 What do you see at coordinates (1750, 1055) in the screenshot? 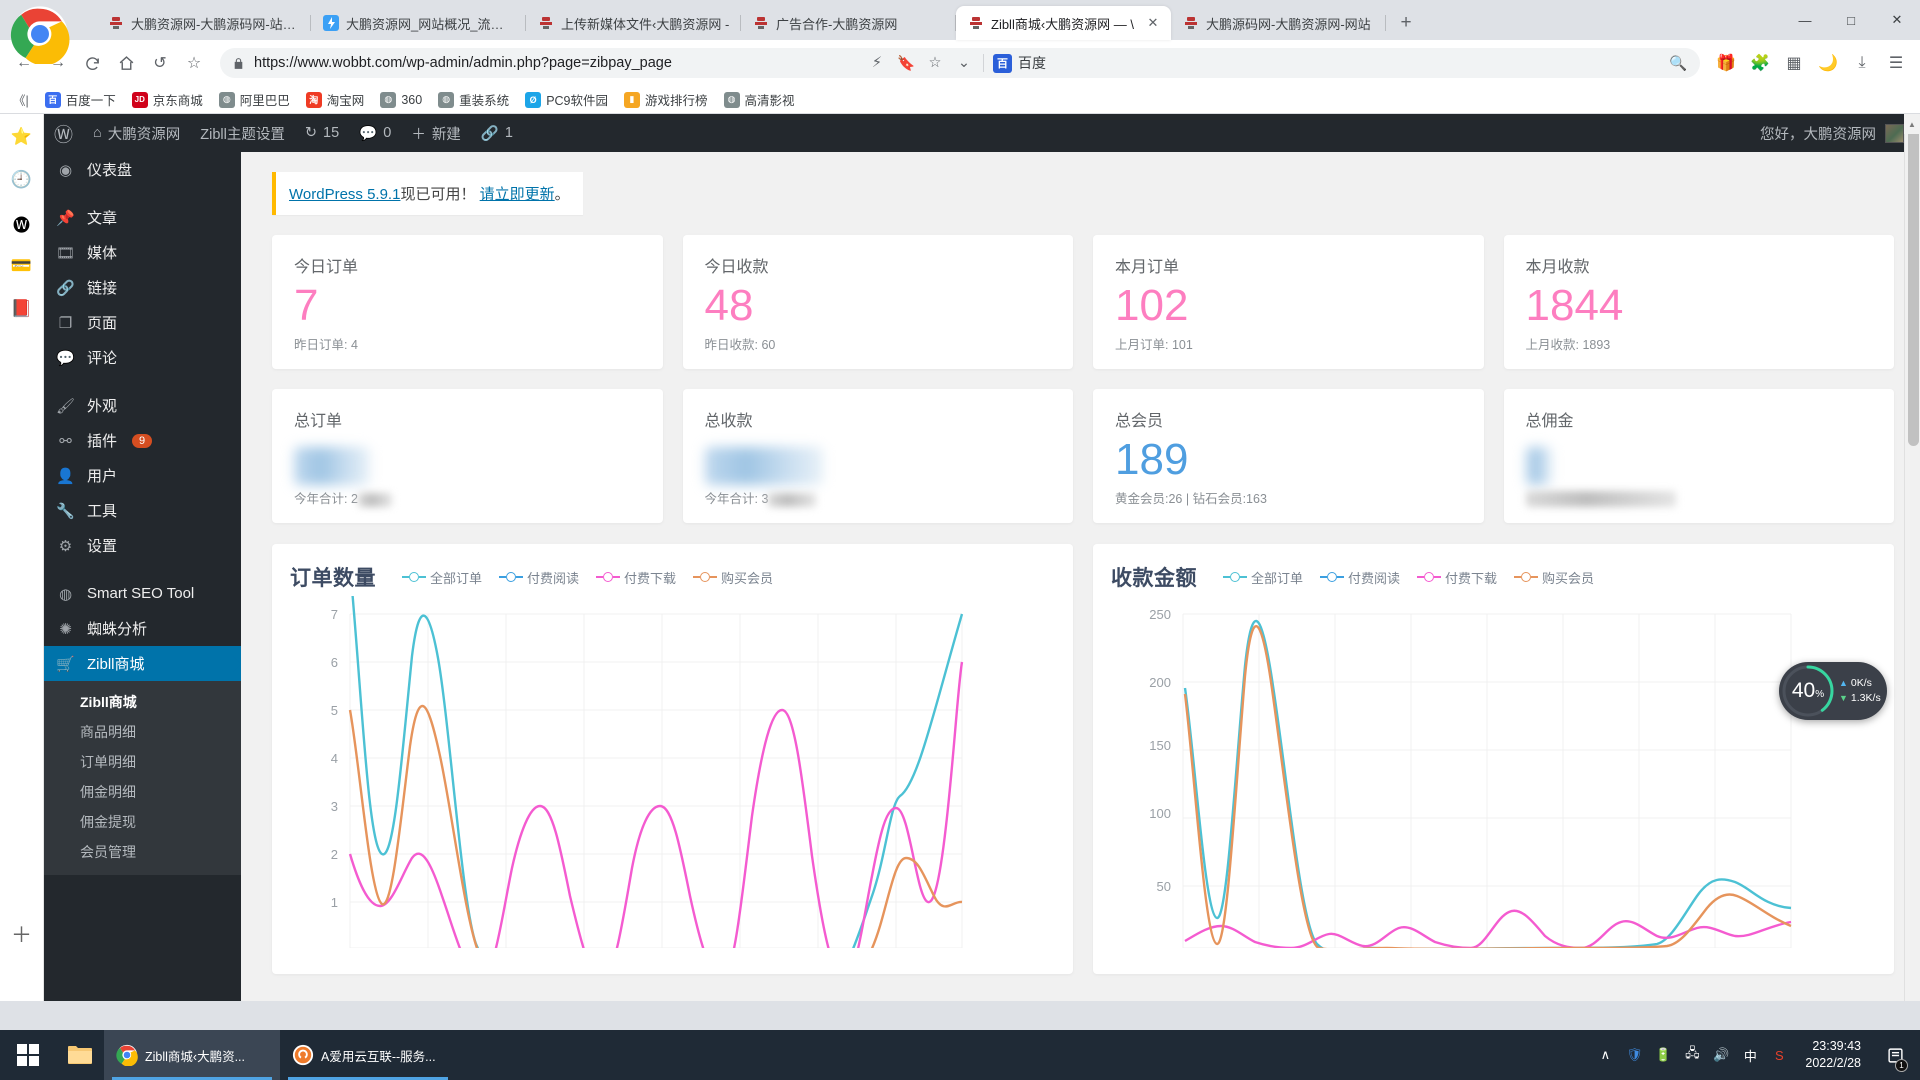
I see `ime-language-icon: 中` at bounding box center [1750, 1055].